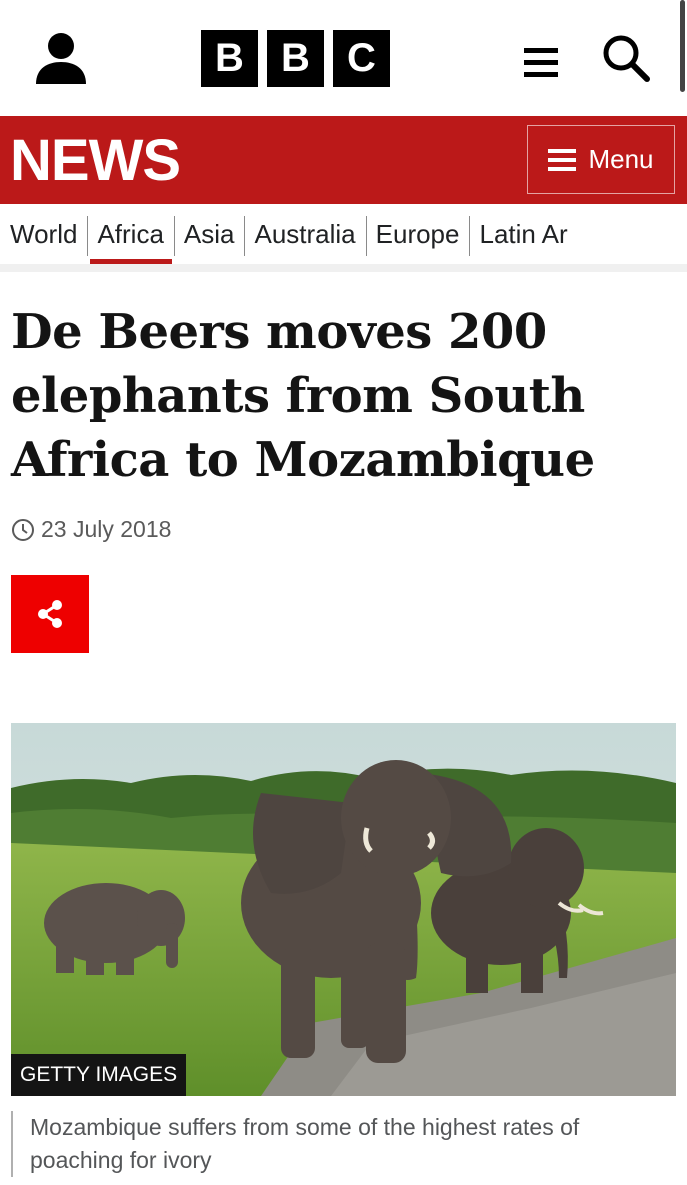  I want to click on top-bar: B B C, so click(343, 58).